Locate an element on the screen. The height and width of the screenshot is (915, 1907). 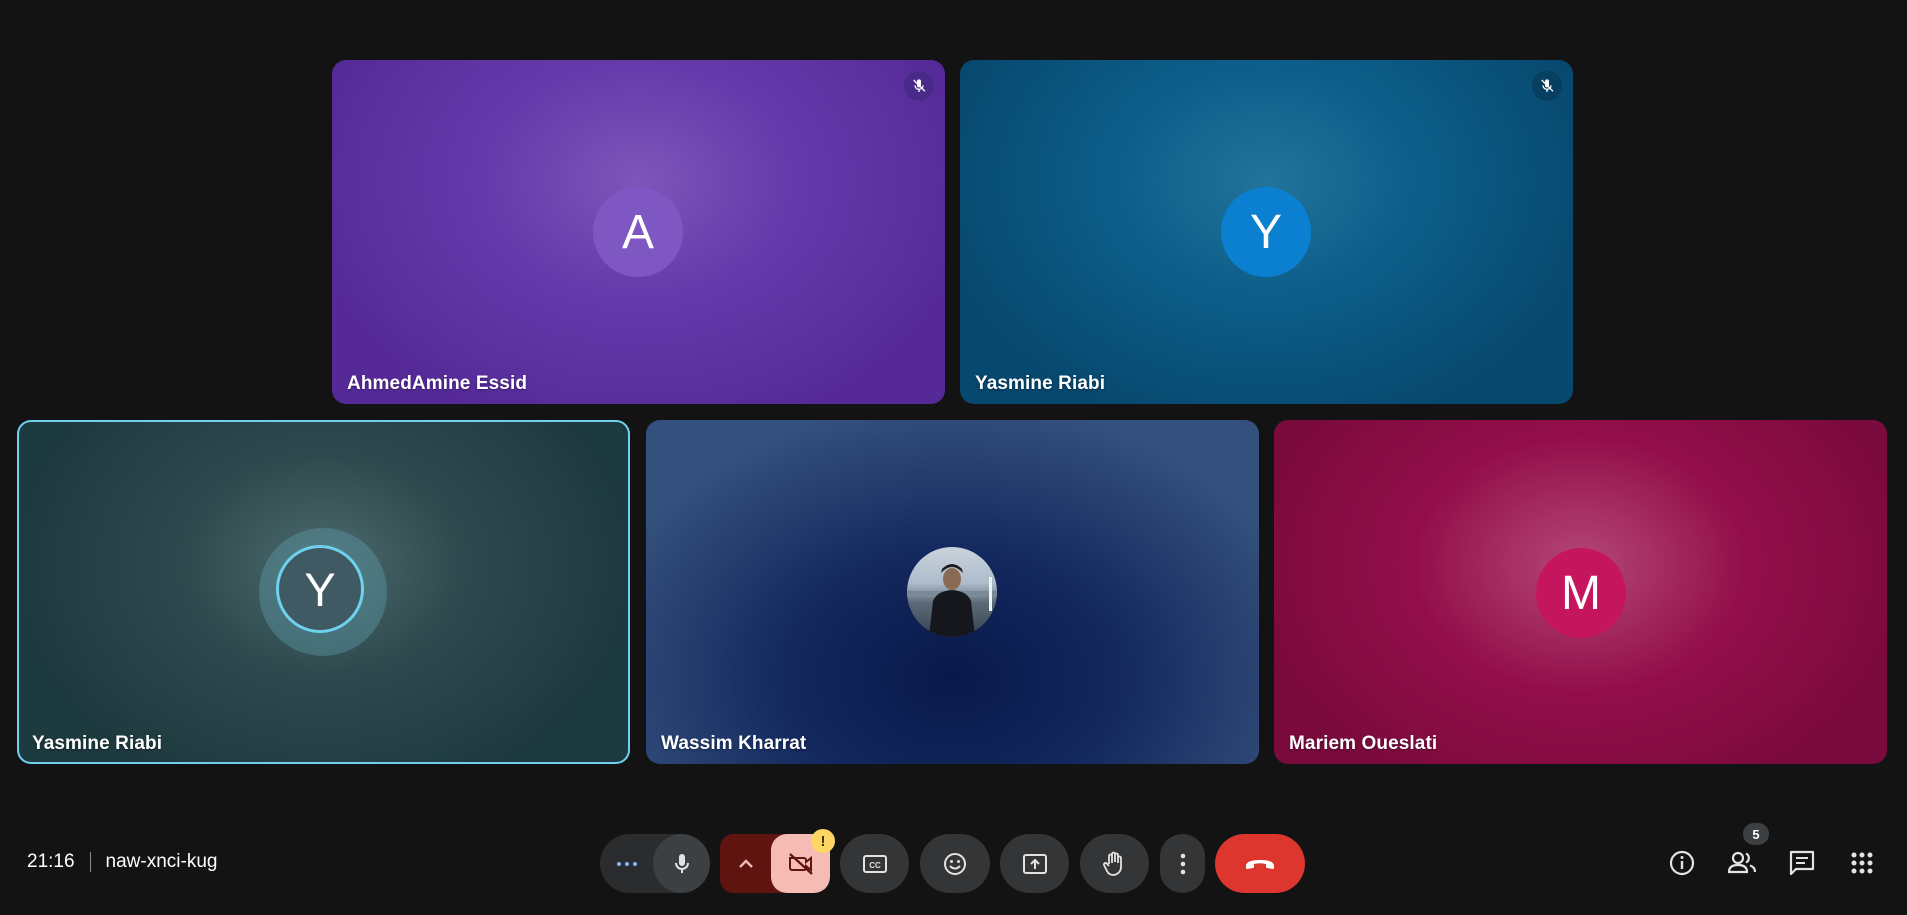
mic-button is located at coordinates (681, 863).